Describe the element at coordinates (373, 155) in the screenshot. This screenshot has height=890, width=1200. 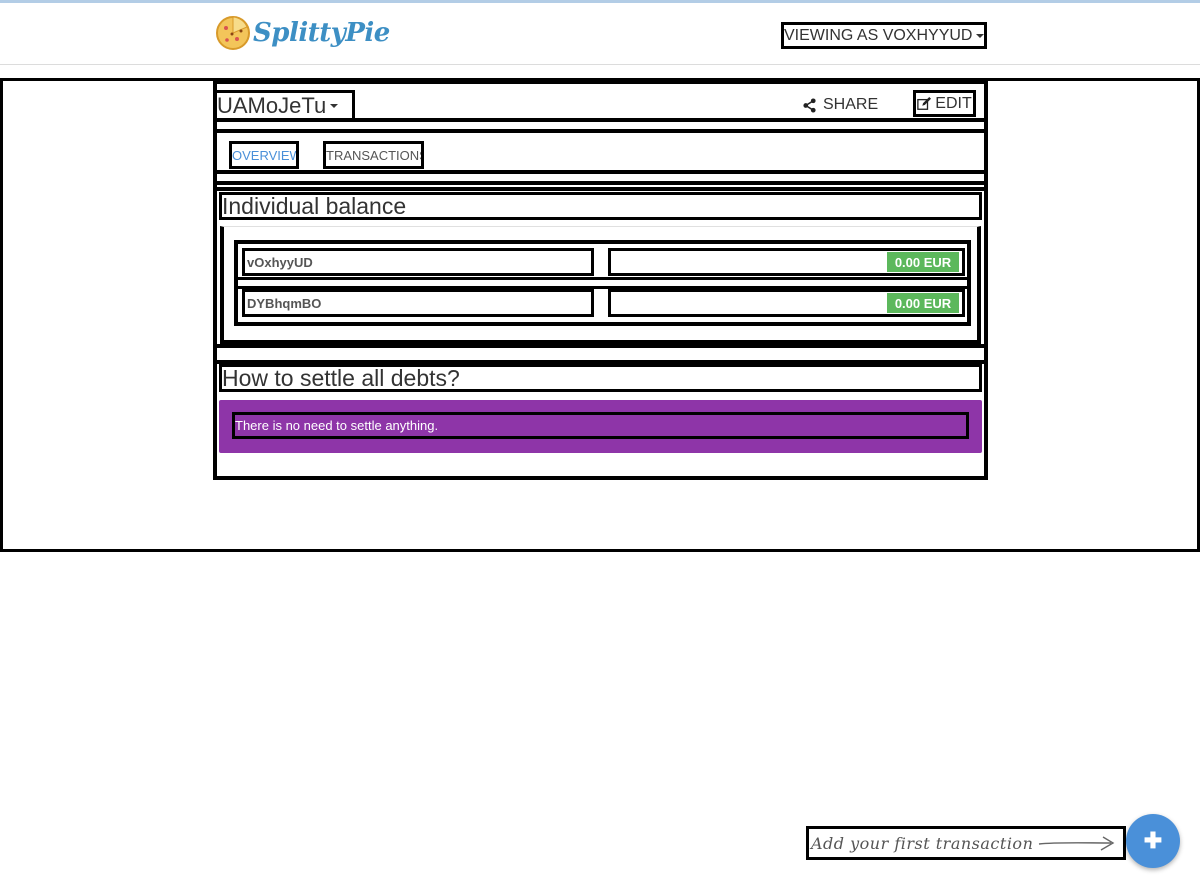
I see `tab-transactions: TRANSACTIONS` at that location.